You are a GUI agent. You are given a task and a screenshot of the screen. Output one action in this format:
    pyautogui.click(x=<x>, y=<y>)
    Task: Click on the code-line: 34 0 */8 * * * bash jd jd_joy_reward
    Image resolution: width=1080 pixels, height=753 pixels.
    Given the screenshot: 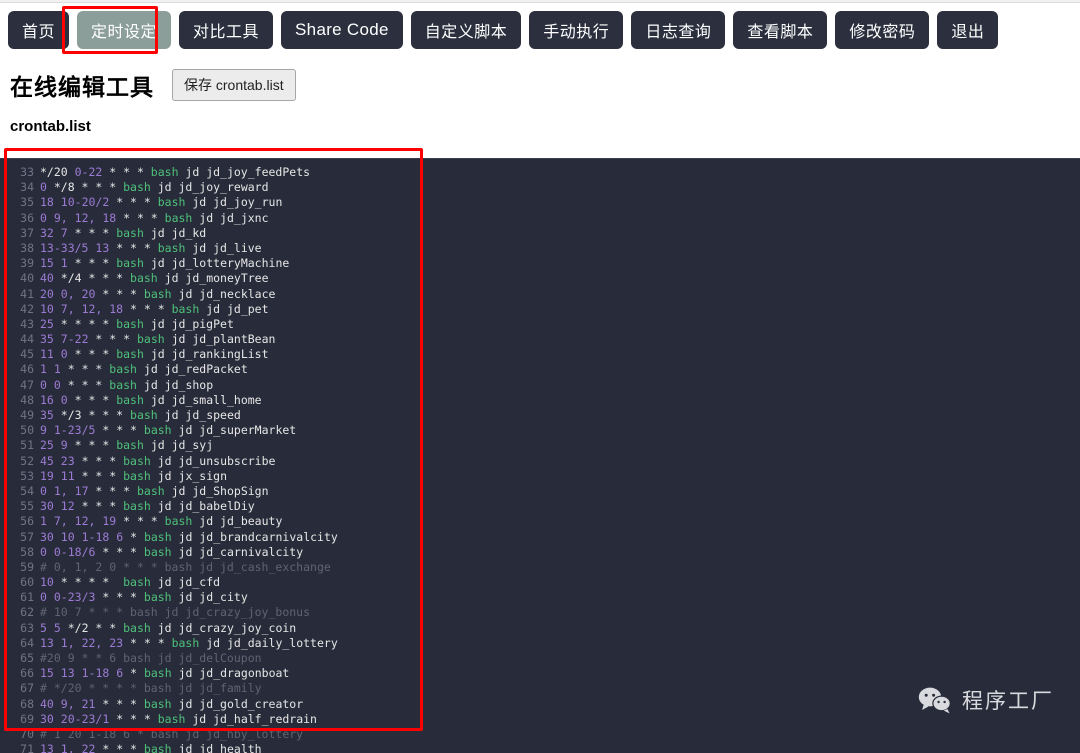 What is the action you would take?
    pyautogui.click(x=540, y=187)
    